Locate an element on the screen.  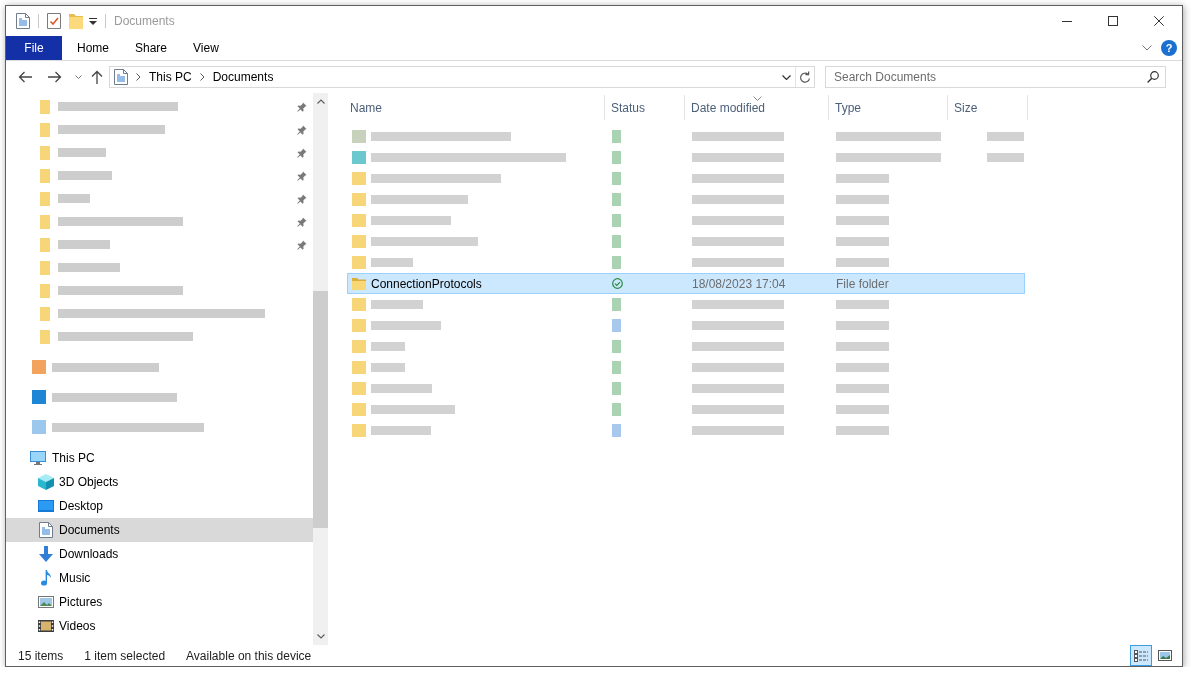
search-field: Search Documents is located at coordinates (995, 77).